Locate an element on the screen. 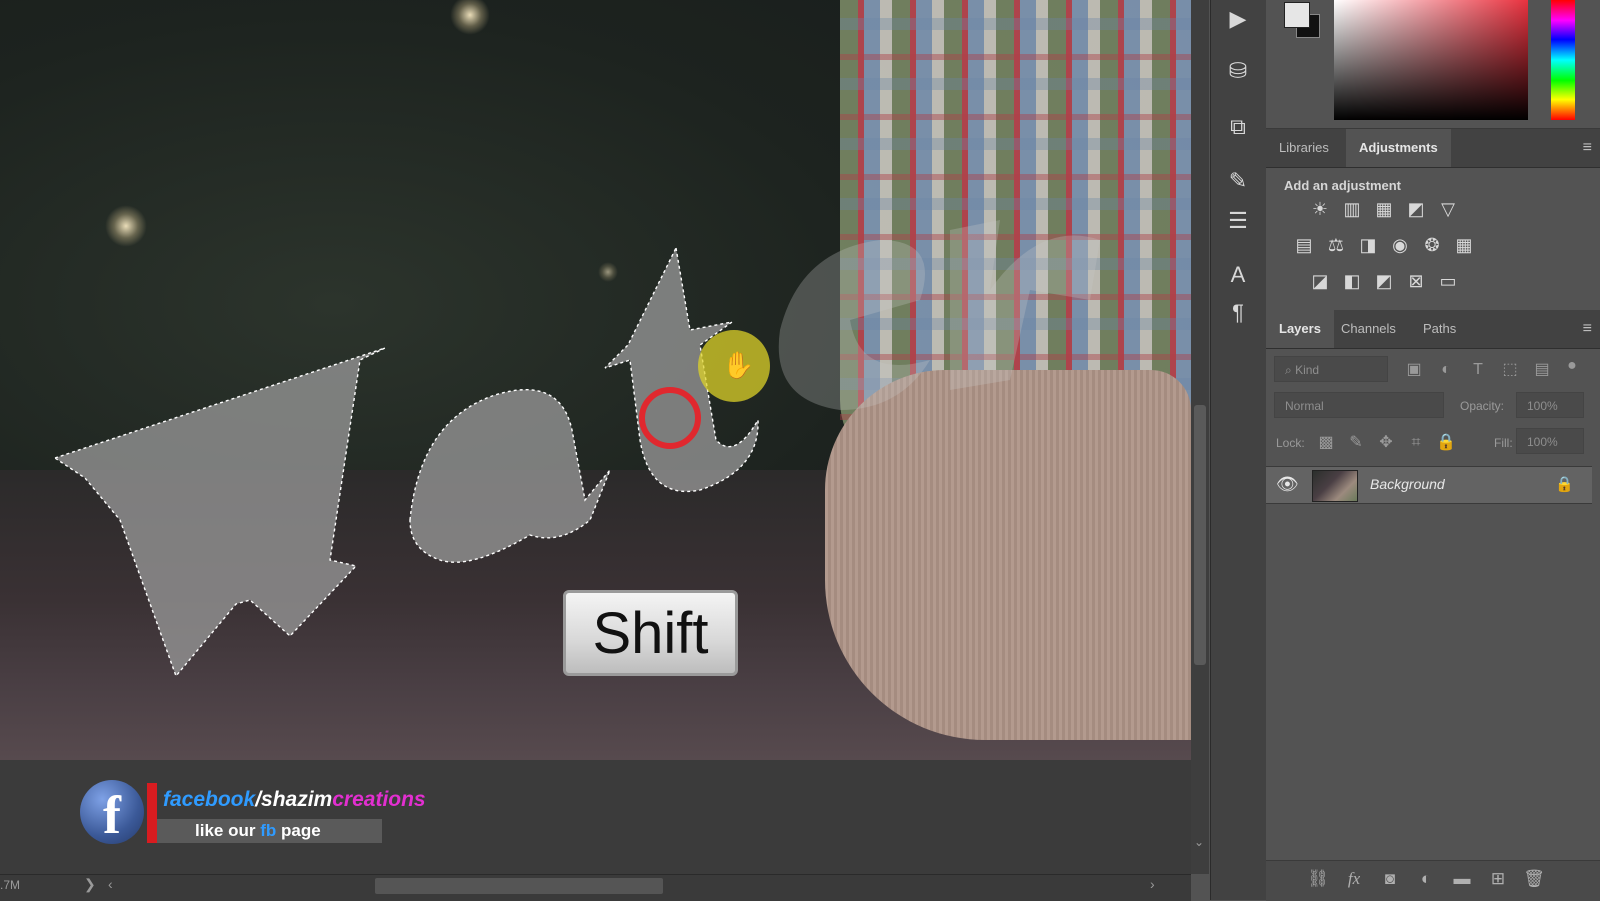  clone-source-icon: ⧉ is located at coordinates (1238, 127).